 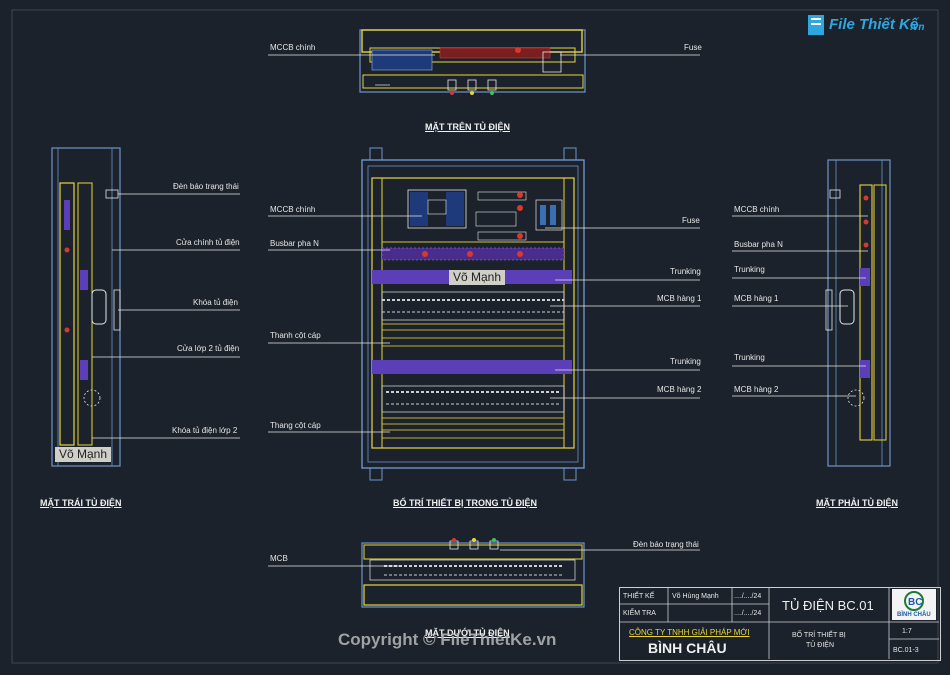 I want to click on label-left-den-bao: Đèn báo trạng thái, so click(x=206, y=186).